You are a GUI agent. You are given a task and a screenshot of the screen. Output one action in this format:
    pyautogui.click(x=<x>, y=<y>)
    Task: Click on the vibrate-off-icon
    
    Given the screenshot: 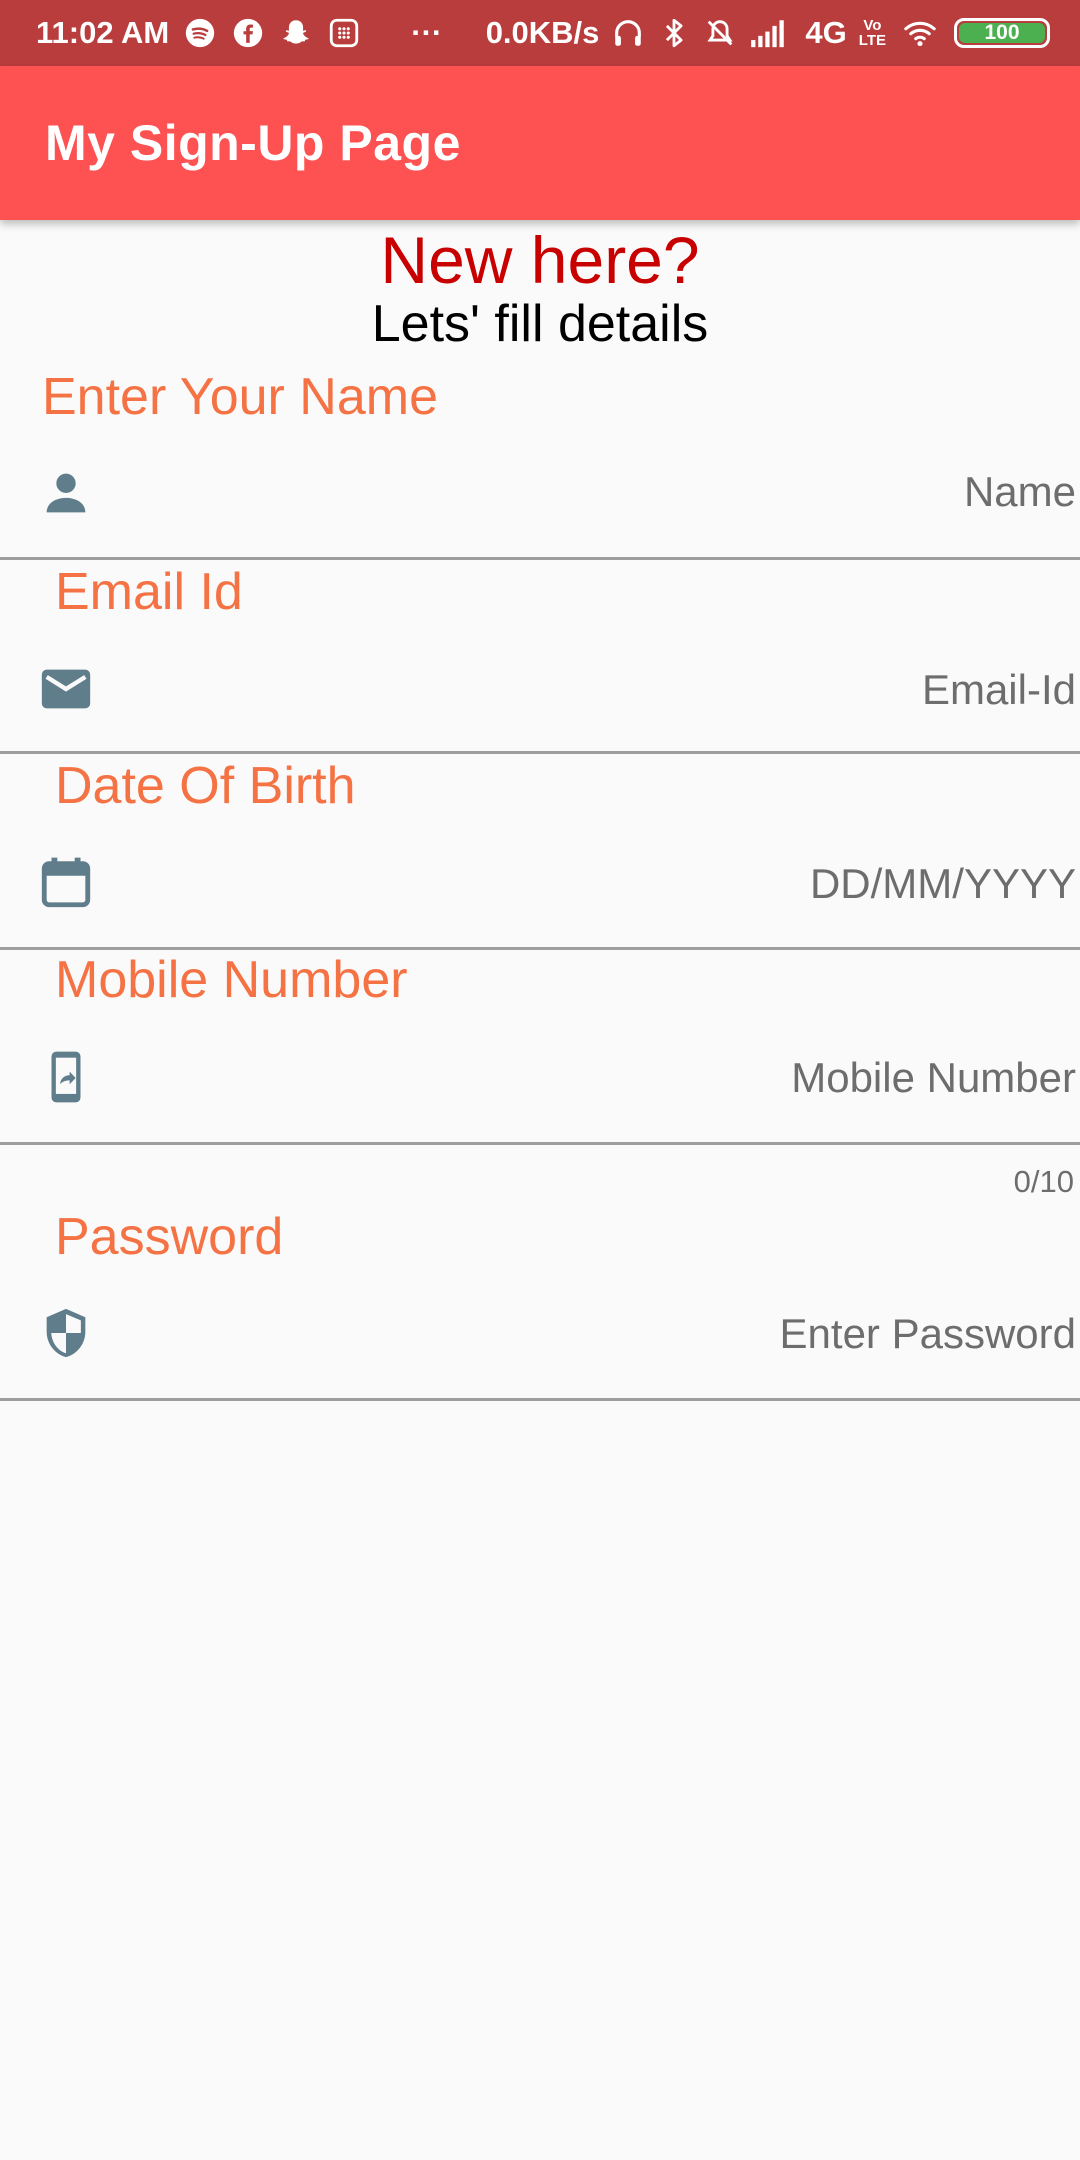 What is the action you would take?
    pyautogui.click(x=720, y=33)
    